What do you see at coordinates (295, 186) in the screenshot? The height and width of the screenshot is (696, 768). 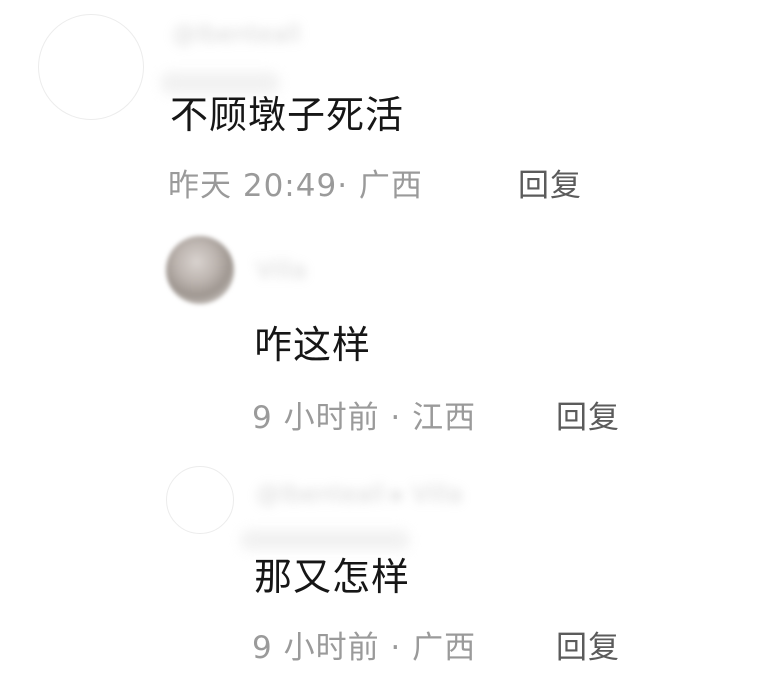 I see `comment-meta: 昨天 20:49· 广西` at bounding box center [295, 186].